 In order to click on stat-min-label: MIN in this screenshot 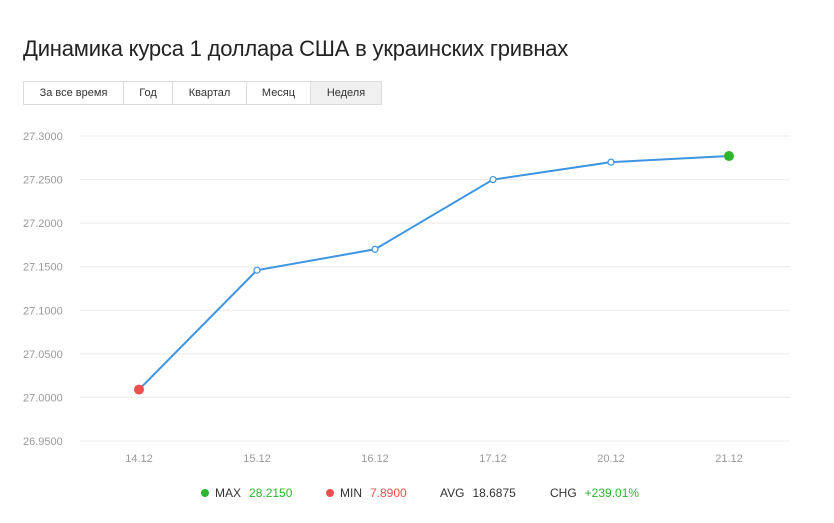, I will do `click(351, 493)`.